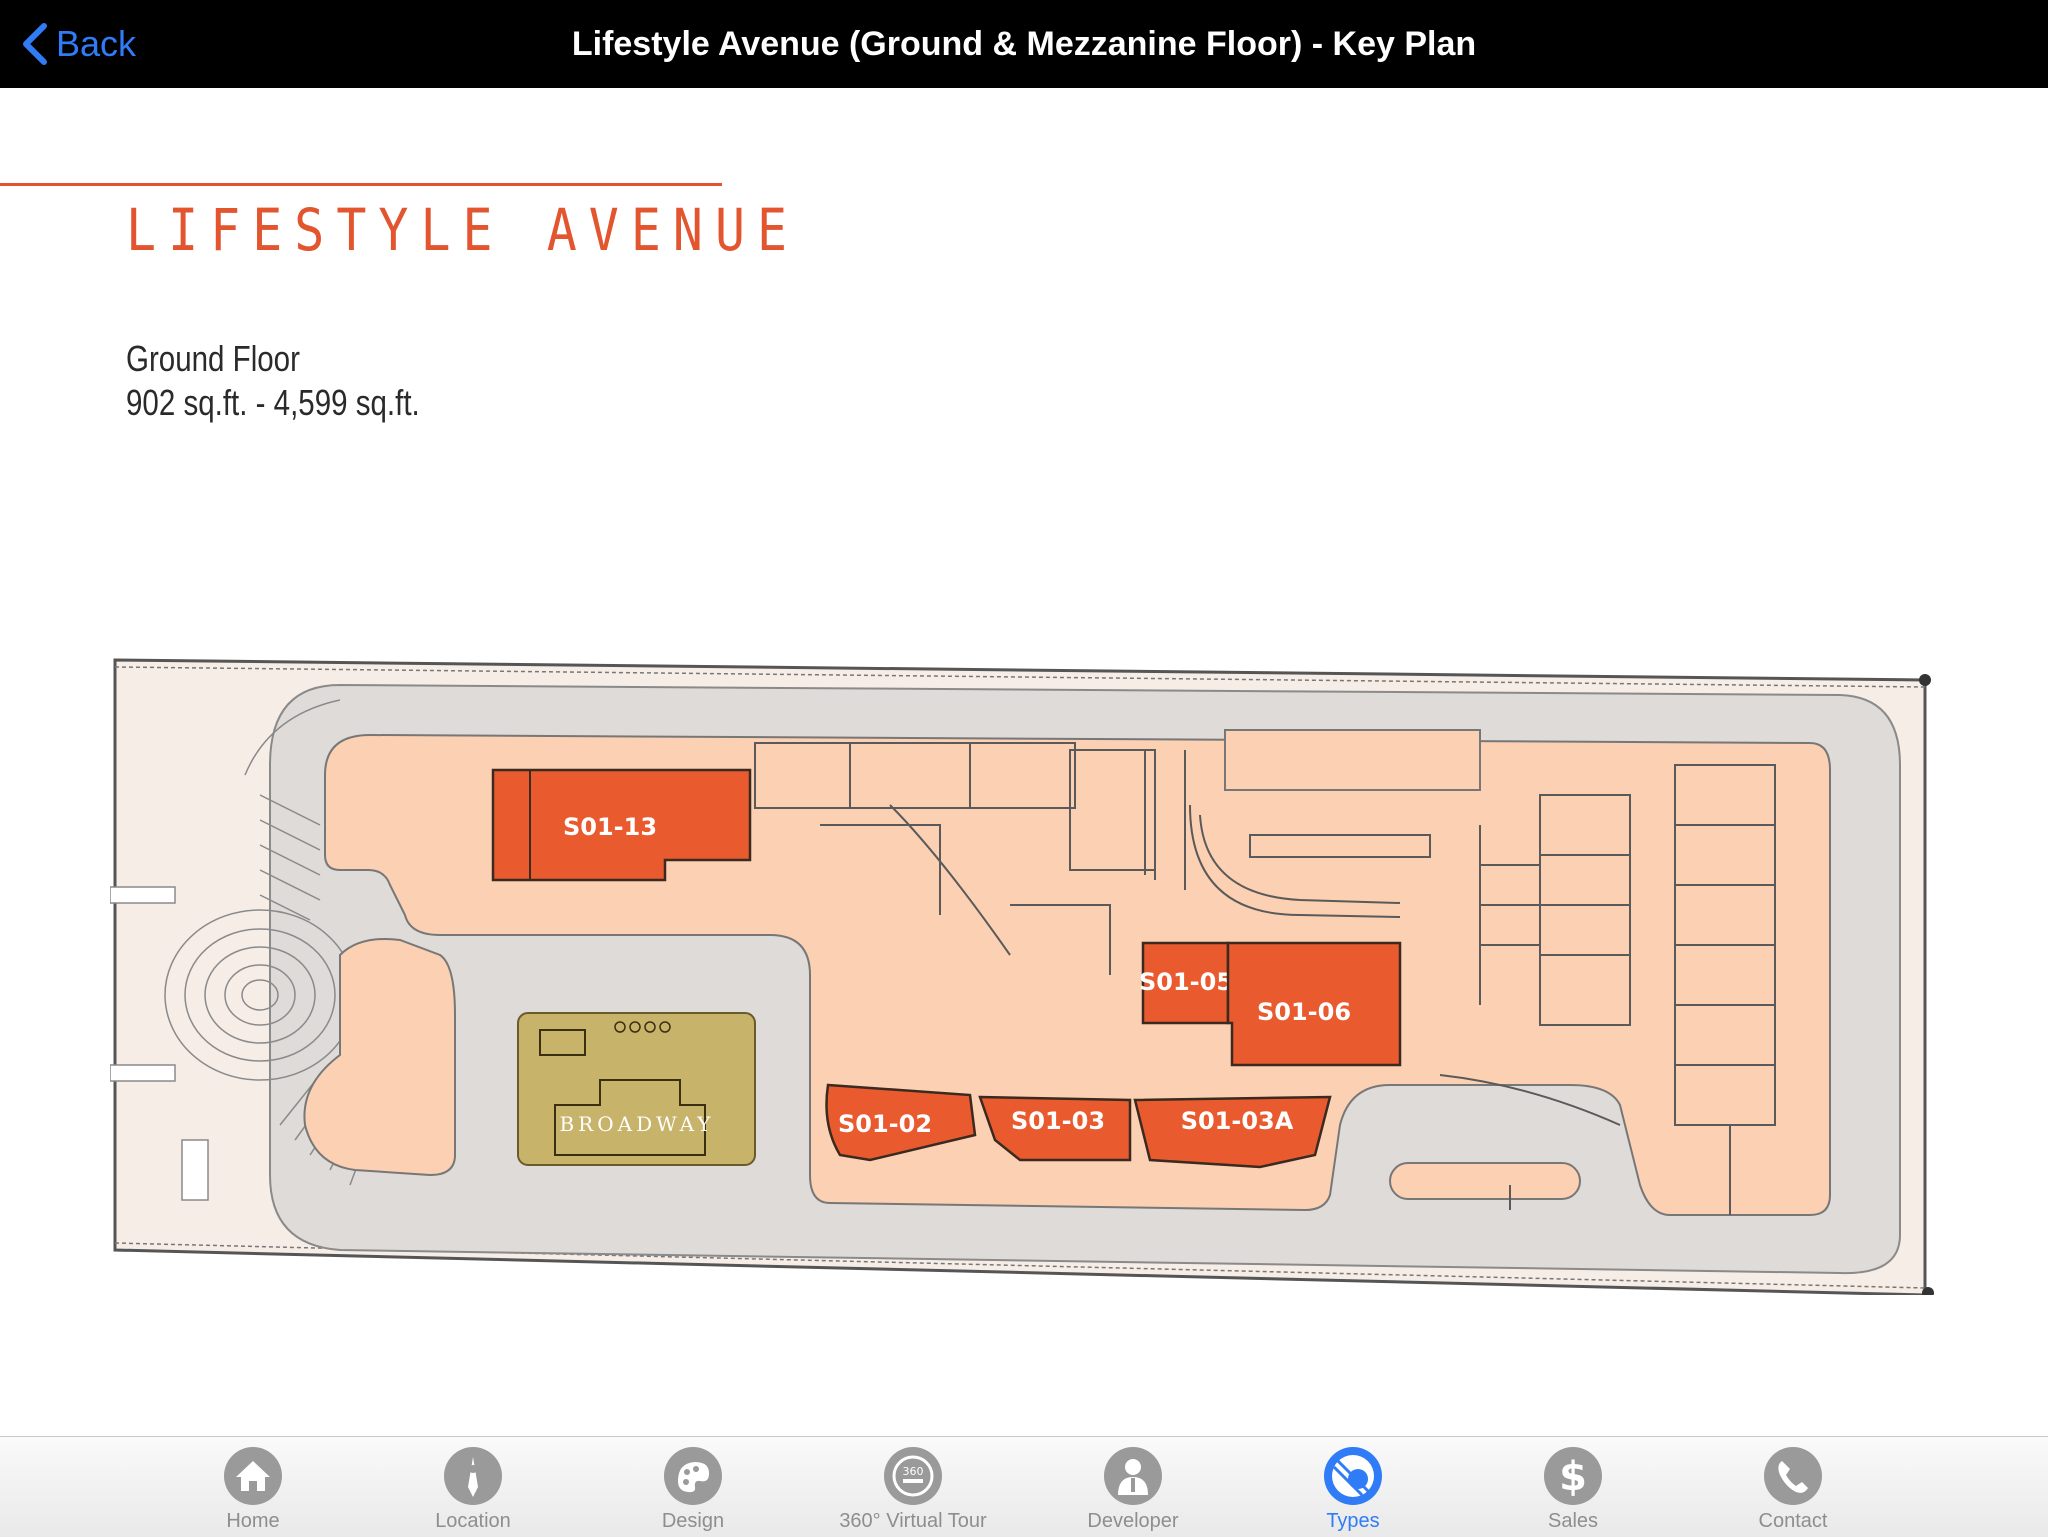 The image size is (2048, 1537). What do you see at coordinates (913, 1521) in the screenshot?
I see `tab-label-virtual-tour: 360° Virtual Tour` at bounding box center [913, 1521].